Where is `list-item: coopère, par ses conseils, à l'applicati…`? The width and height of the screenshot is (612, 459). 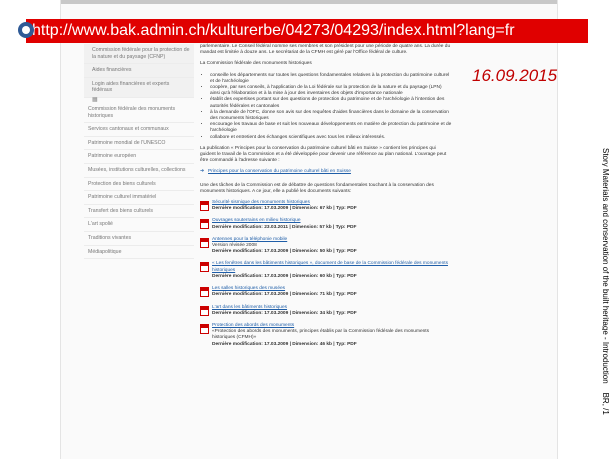 list-item: coopère, par ses conseils, à l'applicati… is located at coordinates (331, 91).